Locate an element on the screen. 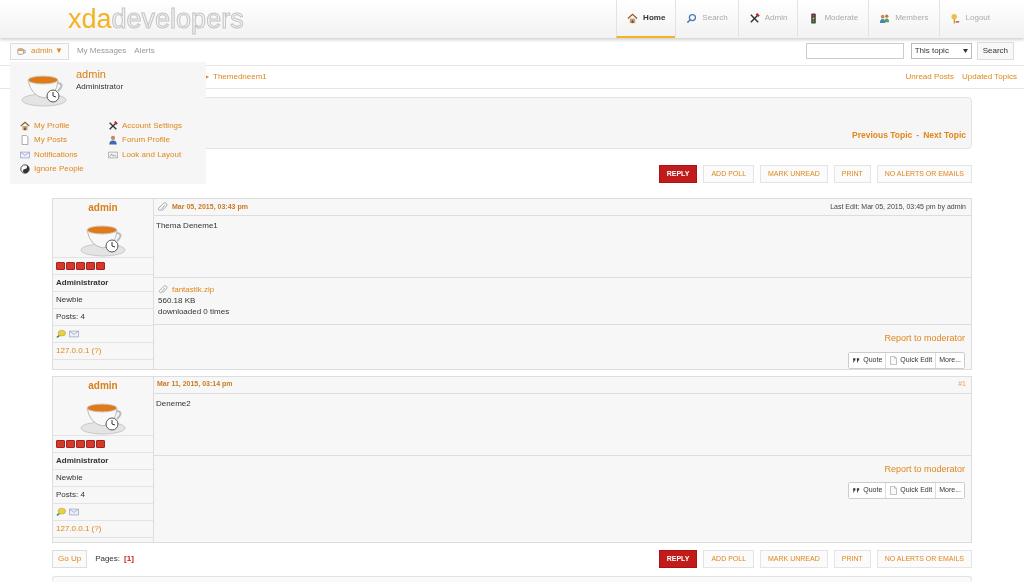  document-icon is located at coordinates (25, 140).